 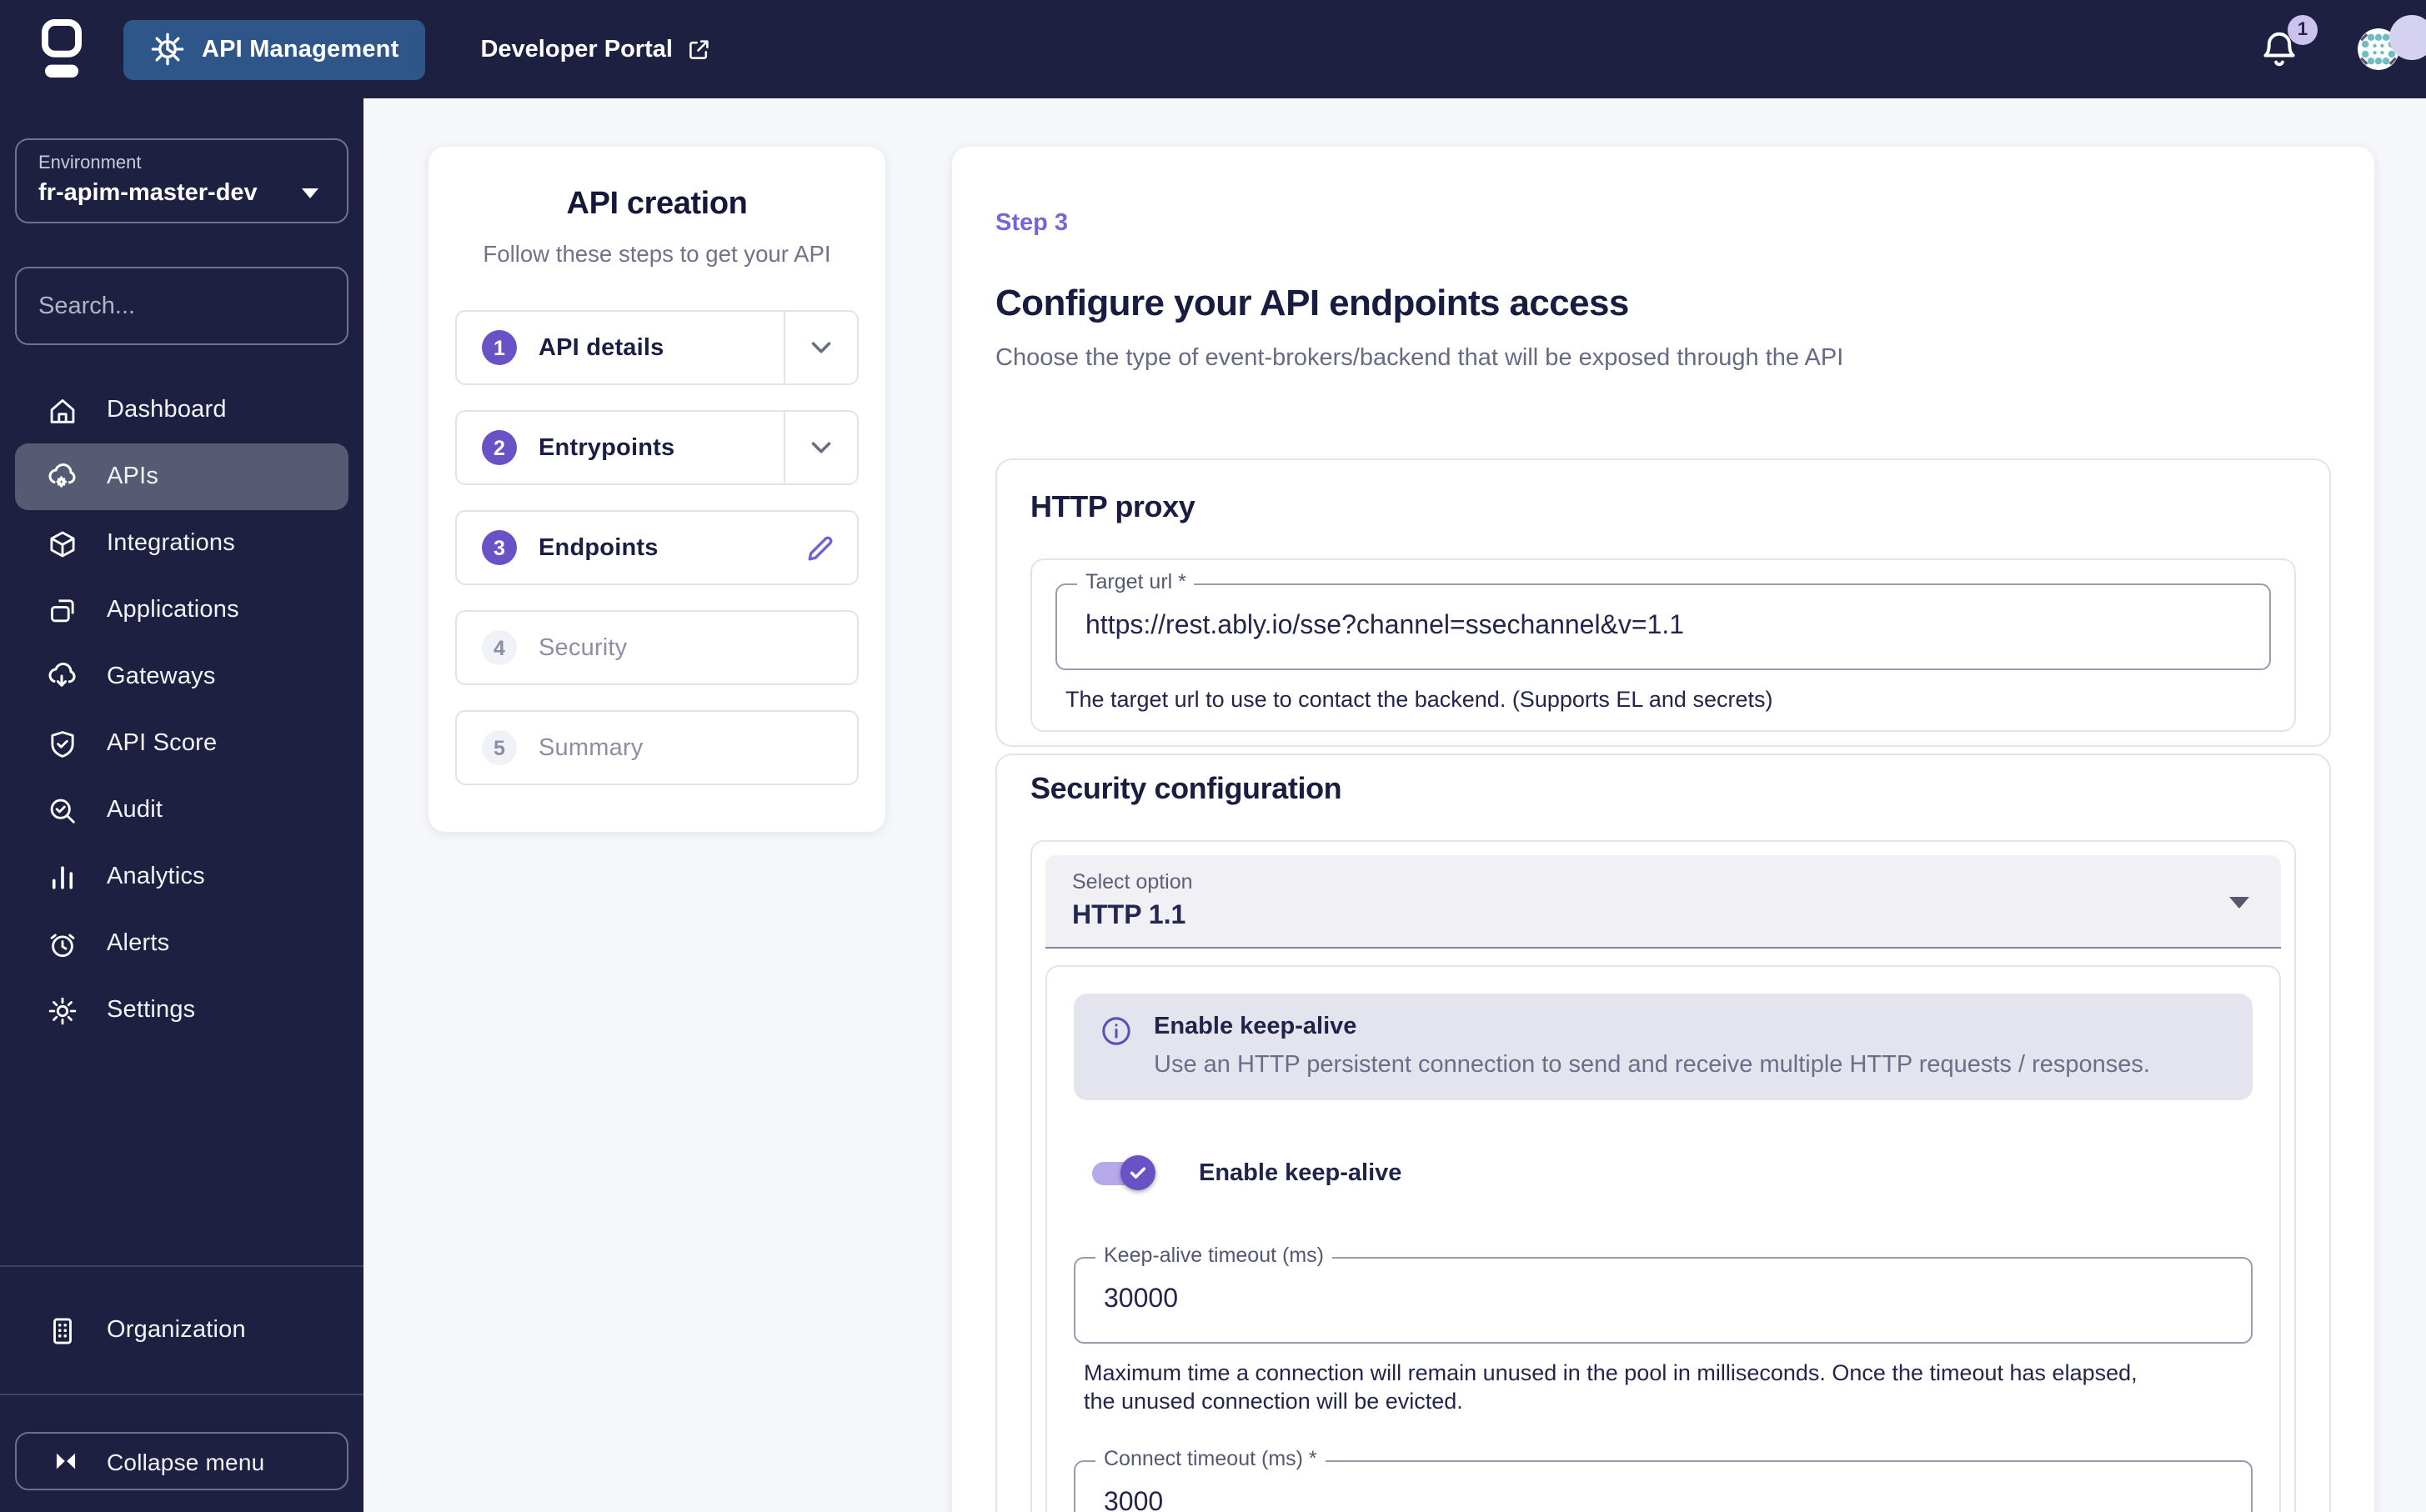 What do you see at coordinates (181, 476) in the screenshot?
I see `sidebar-item-apis: APIs` at bounding box center [181, 476].